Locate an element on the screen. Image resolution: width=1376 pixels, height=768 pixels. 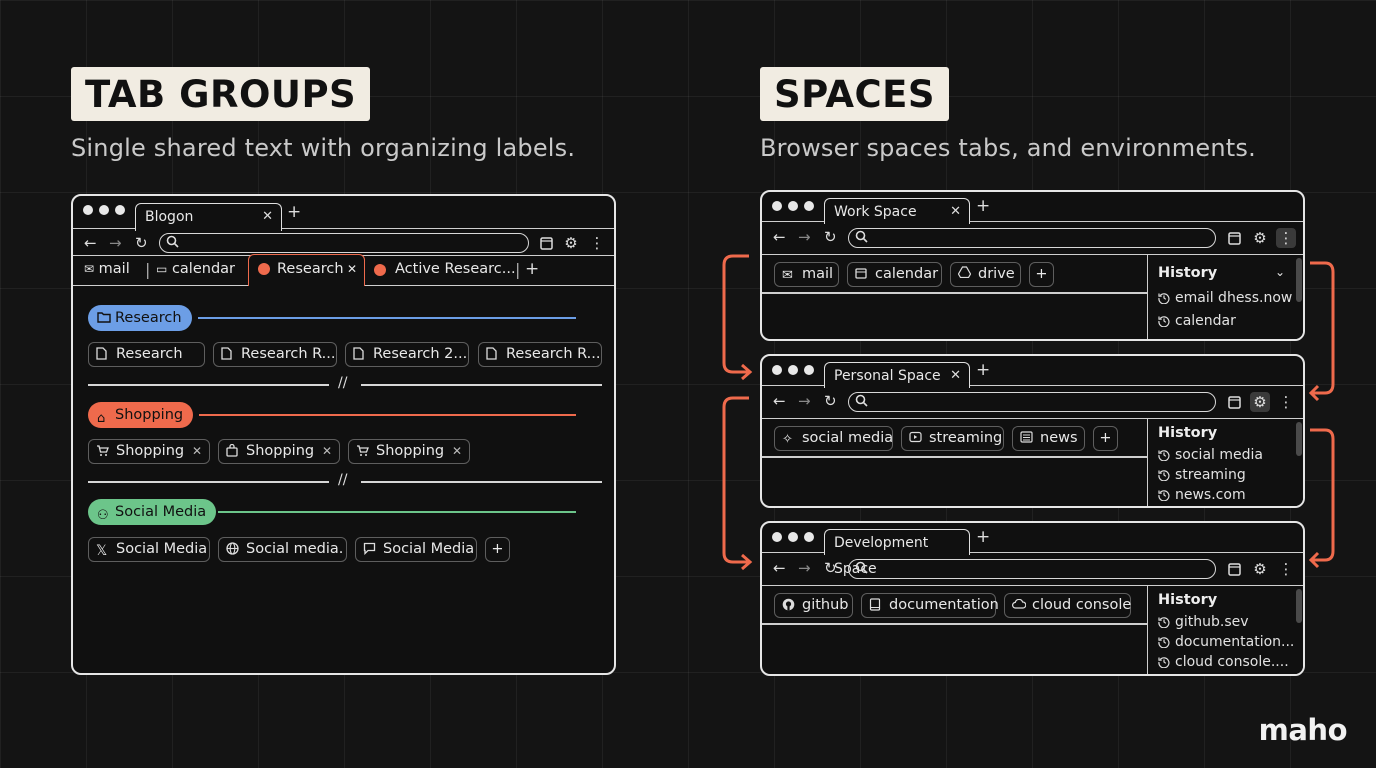
space-chip: github is located at coordinates (813, 605).